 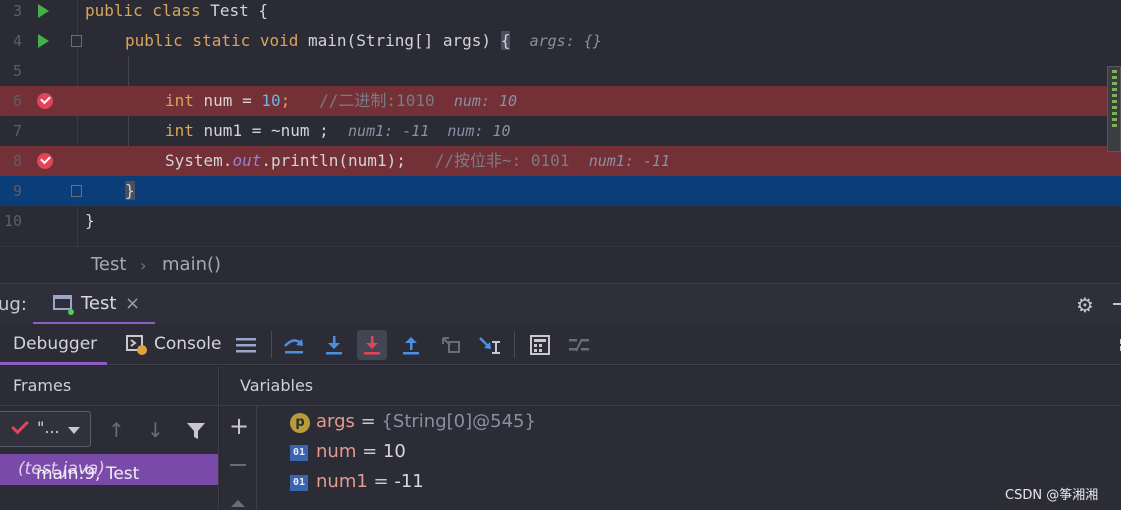 I want to click on run-to-cursor-button, so click(x=490, y=345).